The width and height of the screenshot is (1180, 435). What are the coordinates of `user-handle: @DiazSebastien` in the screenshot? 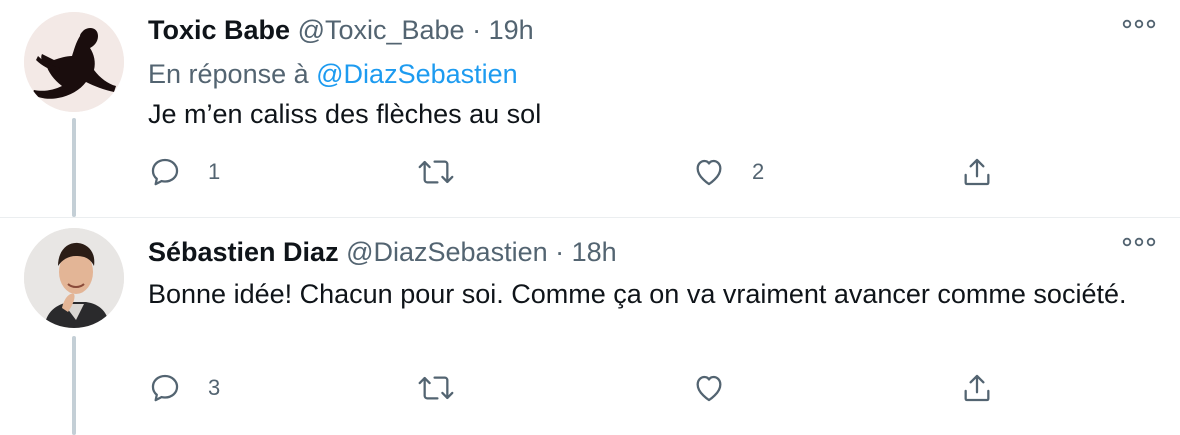 It's located at (447, 252).